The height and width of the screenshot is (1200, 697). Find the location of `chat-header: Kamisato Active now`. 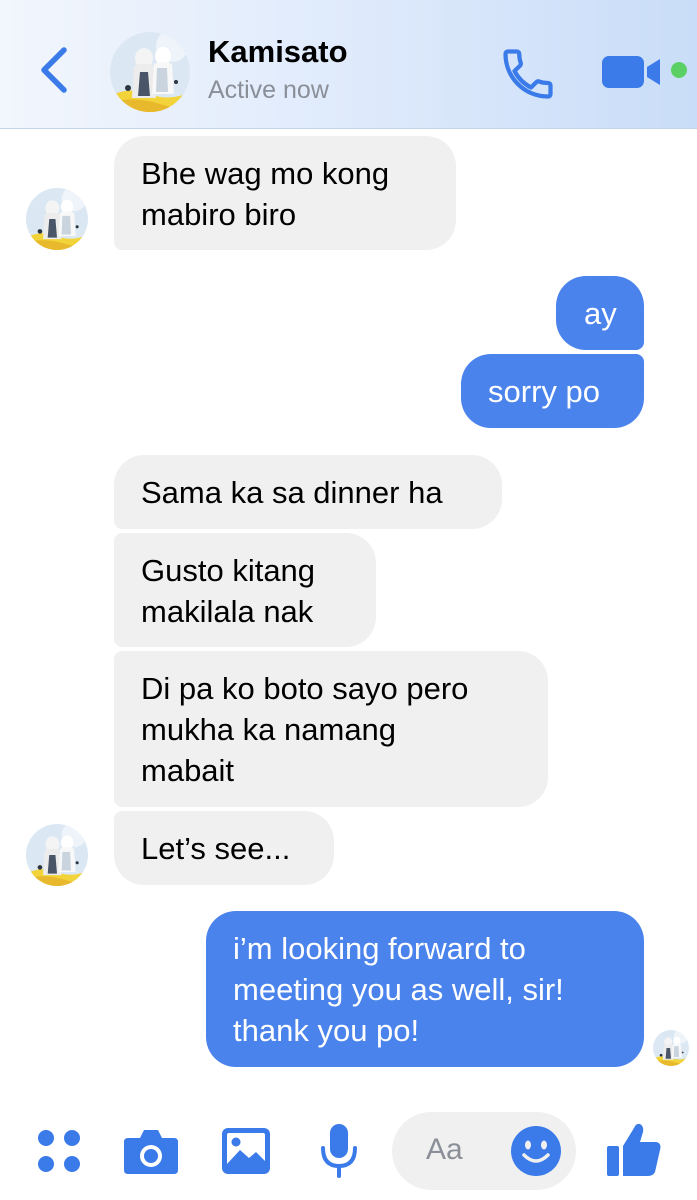

chat-header: Kamisato Active now is located at coordinates (348, 64).